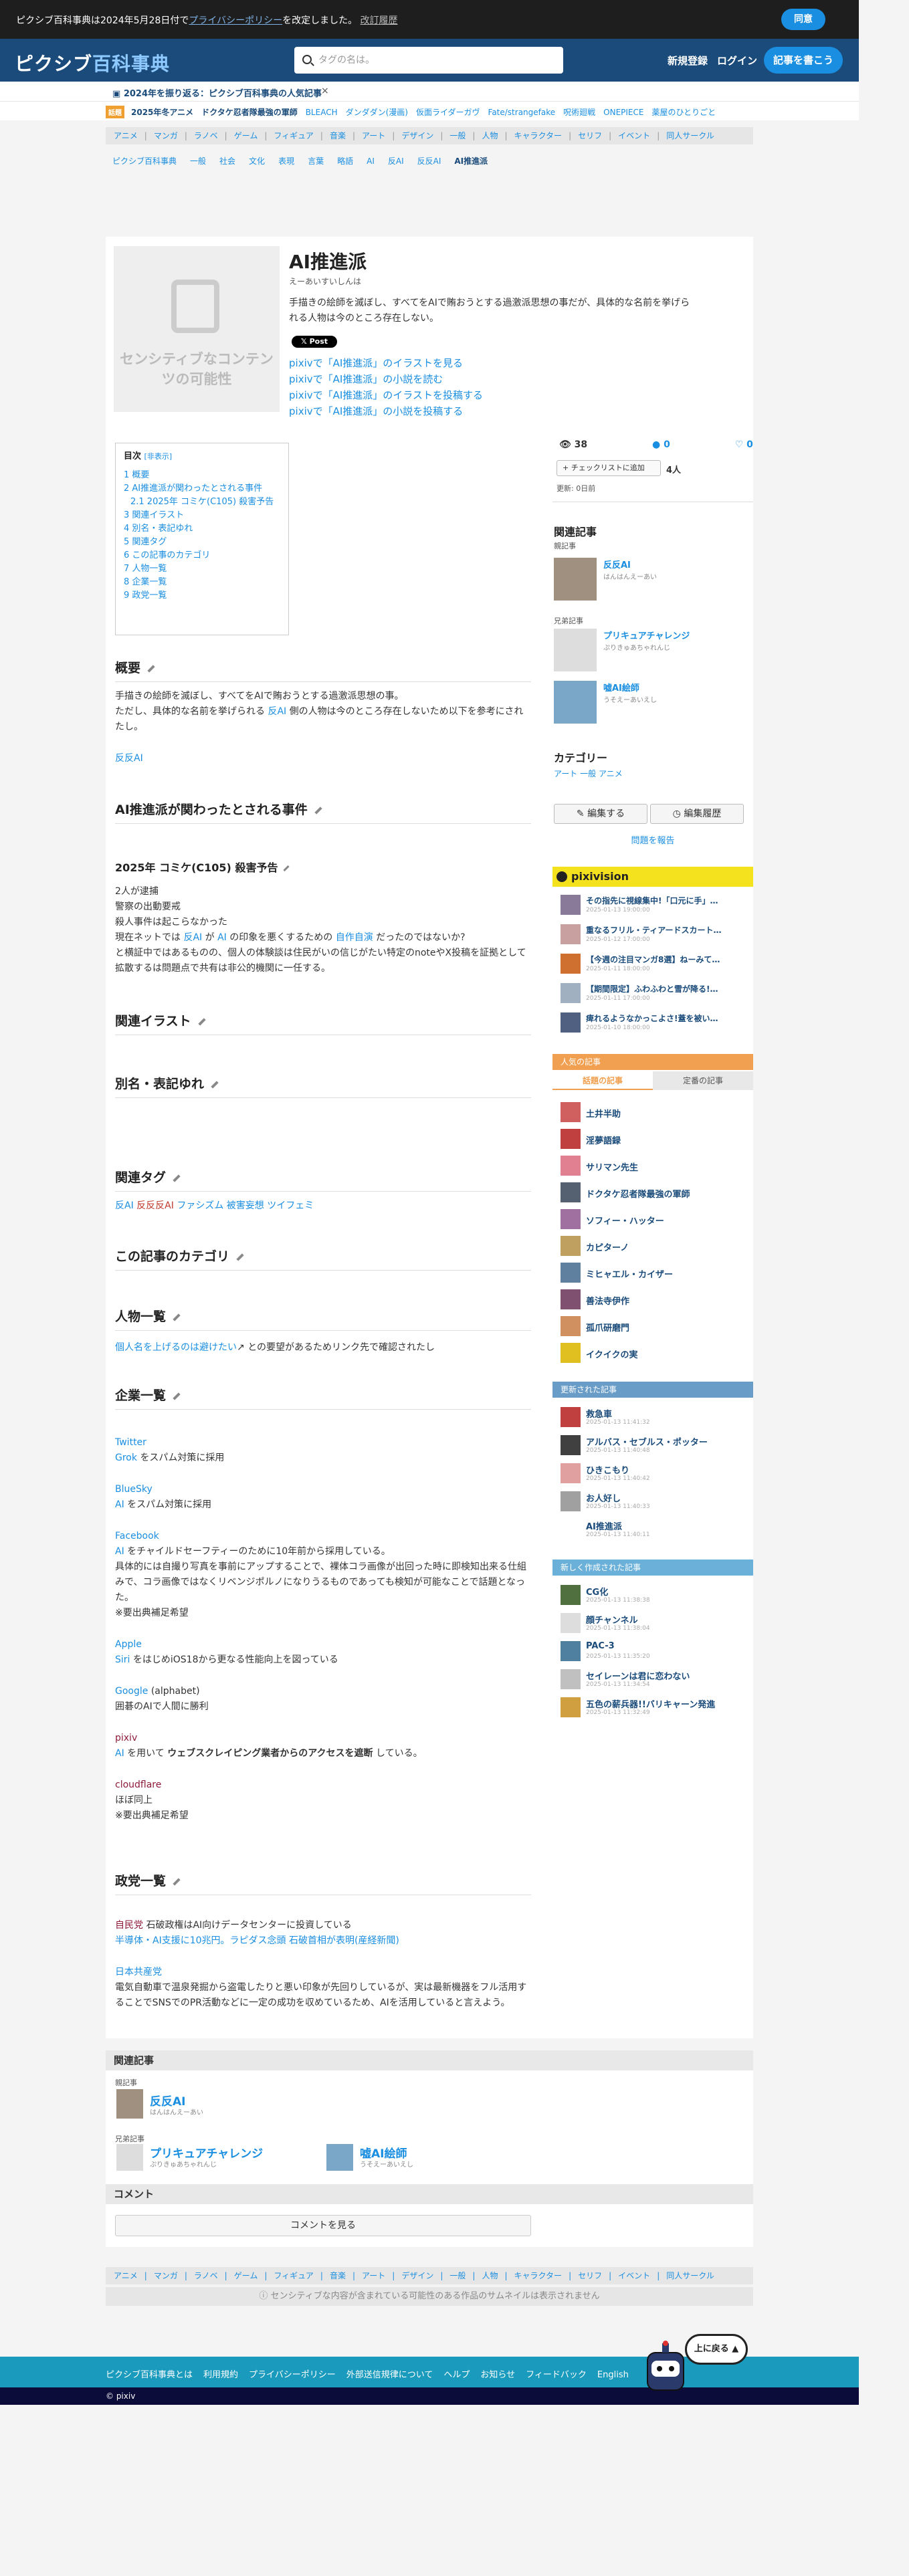 This screenshot has height=2576, width=909. What do you see at coordinates (634, 2275) in the screenshot?
I see `category-item: イベント` at bounding box center [634, 2275].